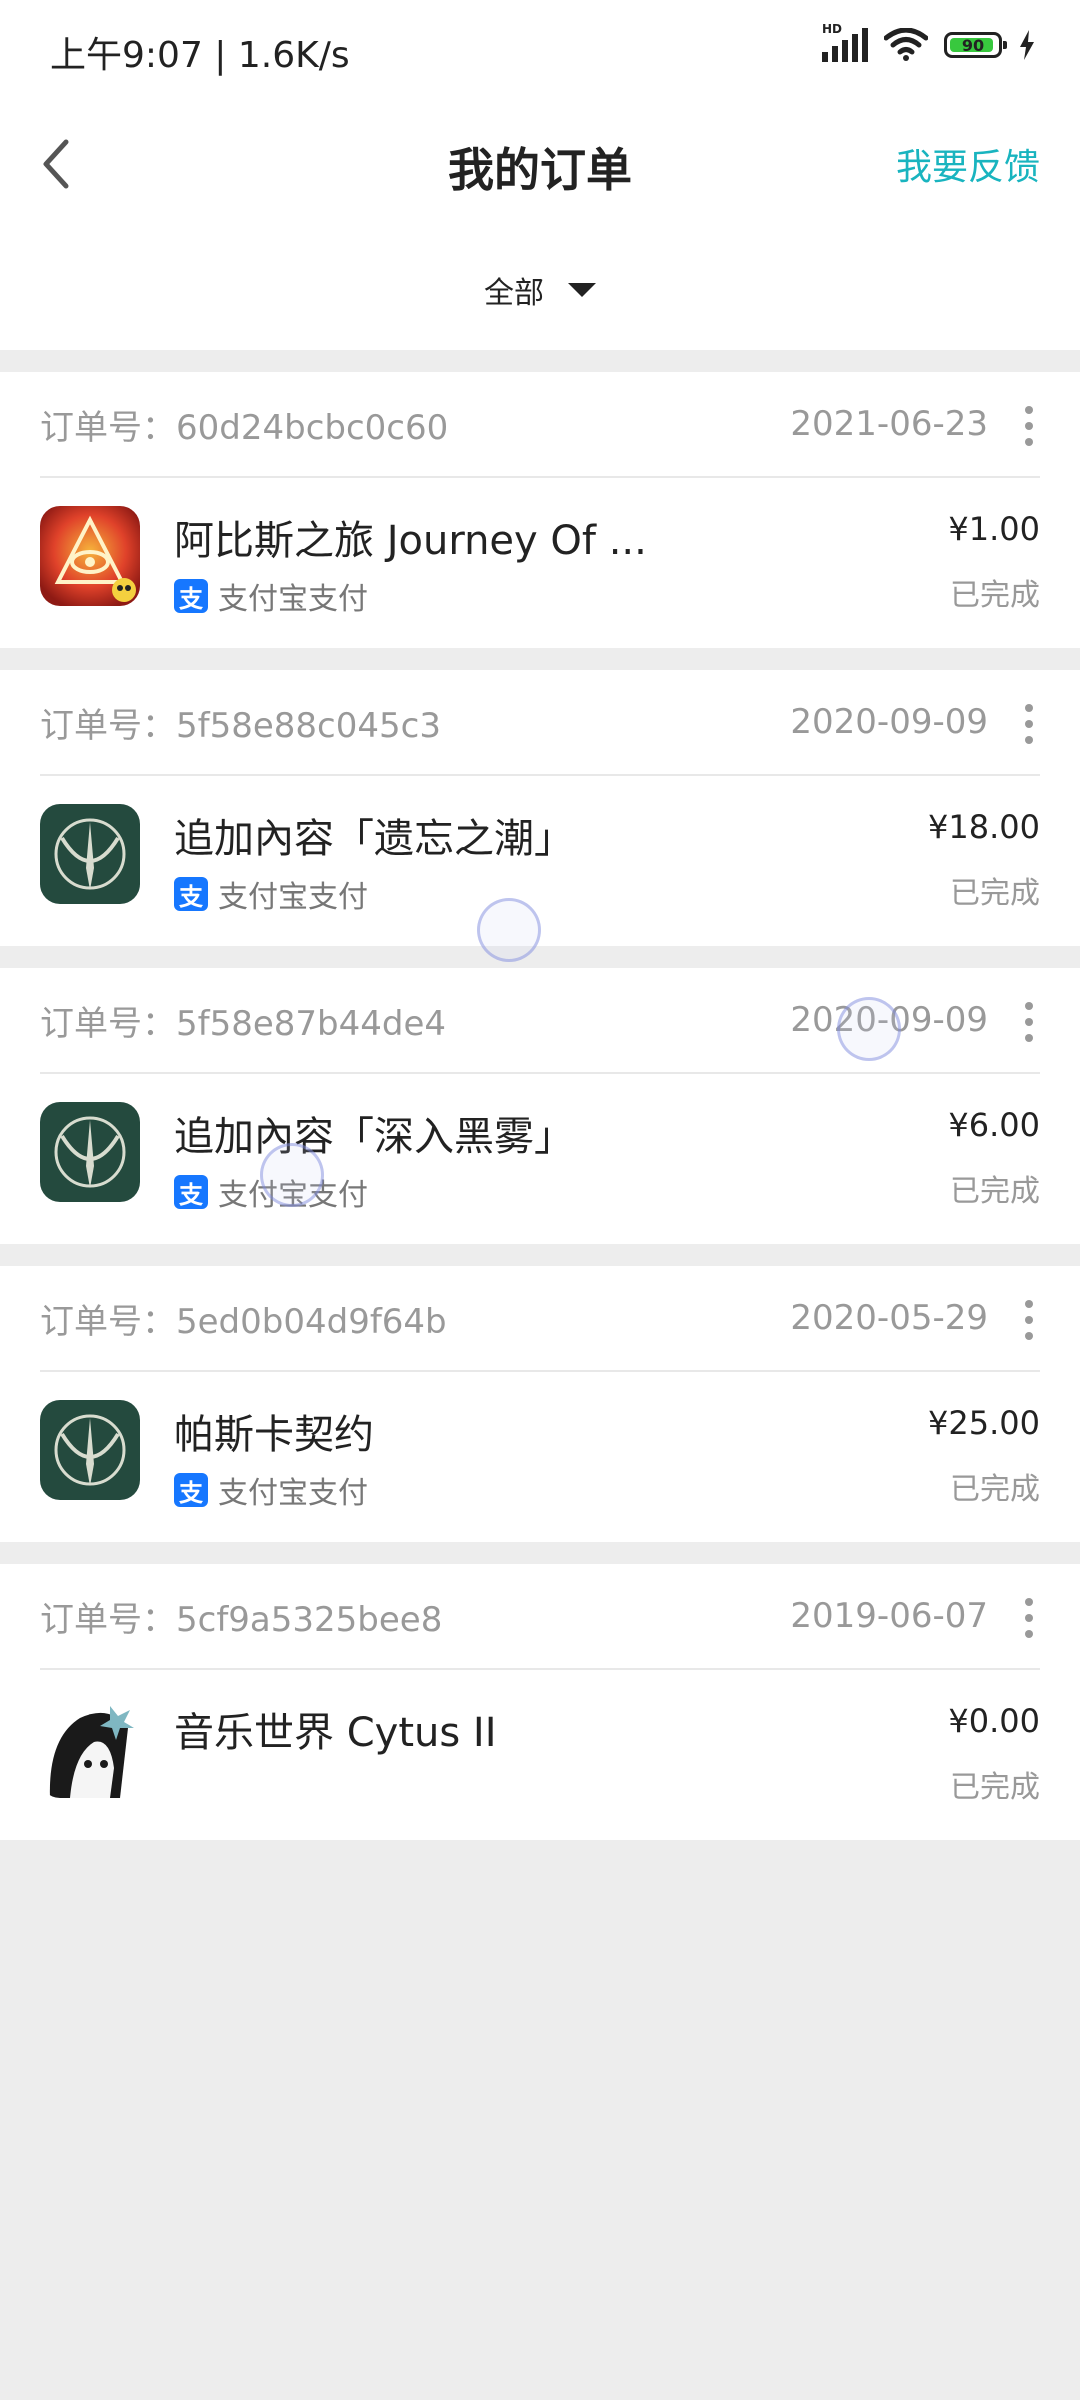 Image resolution: width=1080 pixels, height=2400 pixels. I want to click on order-body: 追加內容「深入黑雾」 支 支付宝支付 ¥6.00 已完成, so click(540, 1159).